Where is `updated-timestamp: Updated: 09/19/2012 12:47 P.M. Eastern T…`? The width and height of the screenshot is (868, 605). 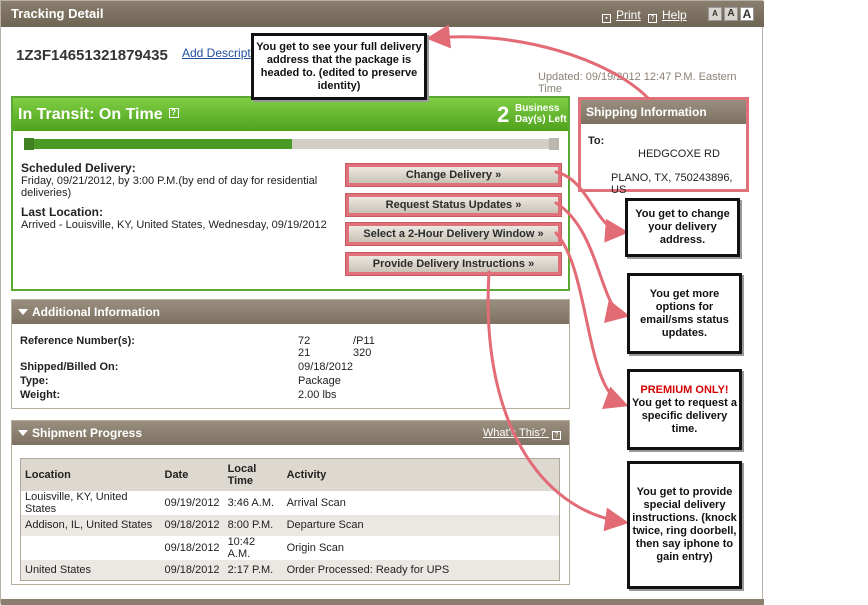 updated-timestamp: Updated: 09/19/2012 12:47 P.M. Eastern T… is located at coordinates (637, 83).